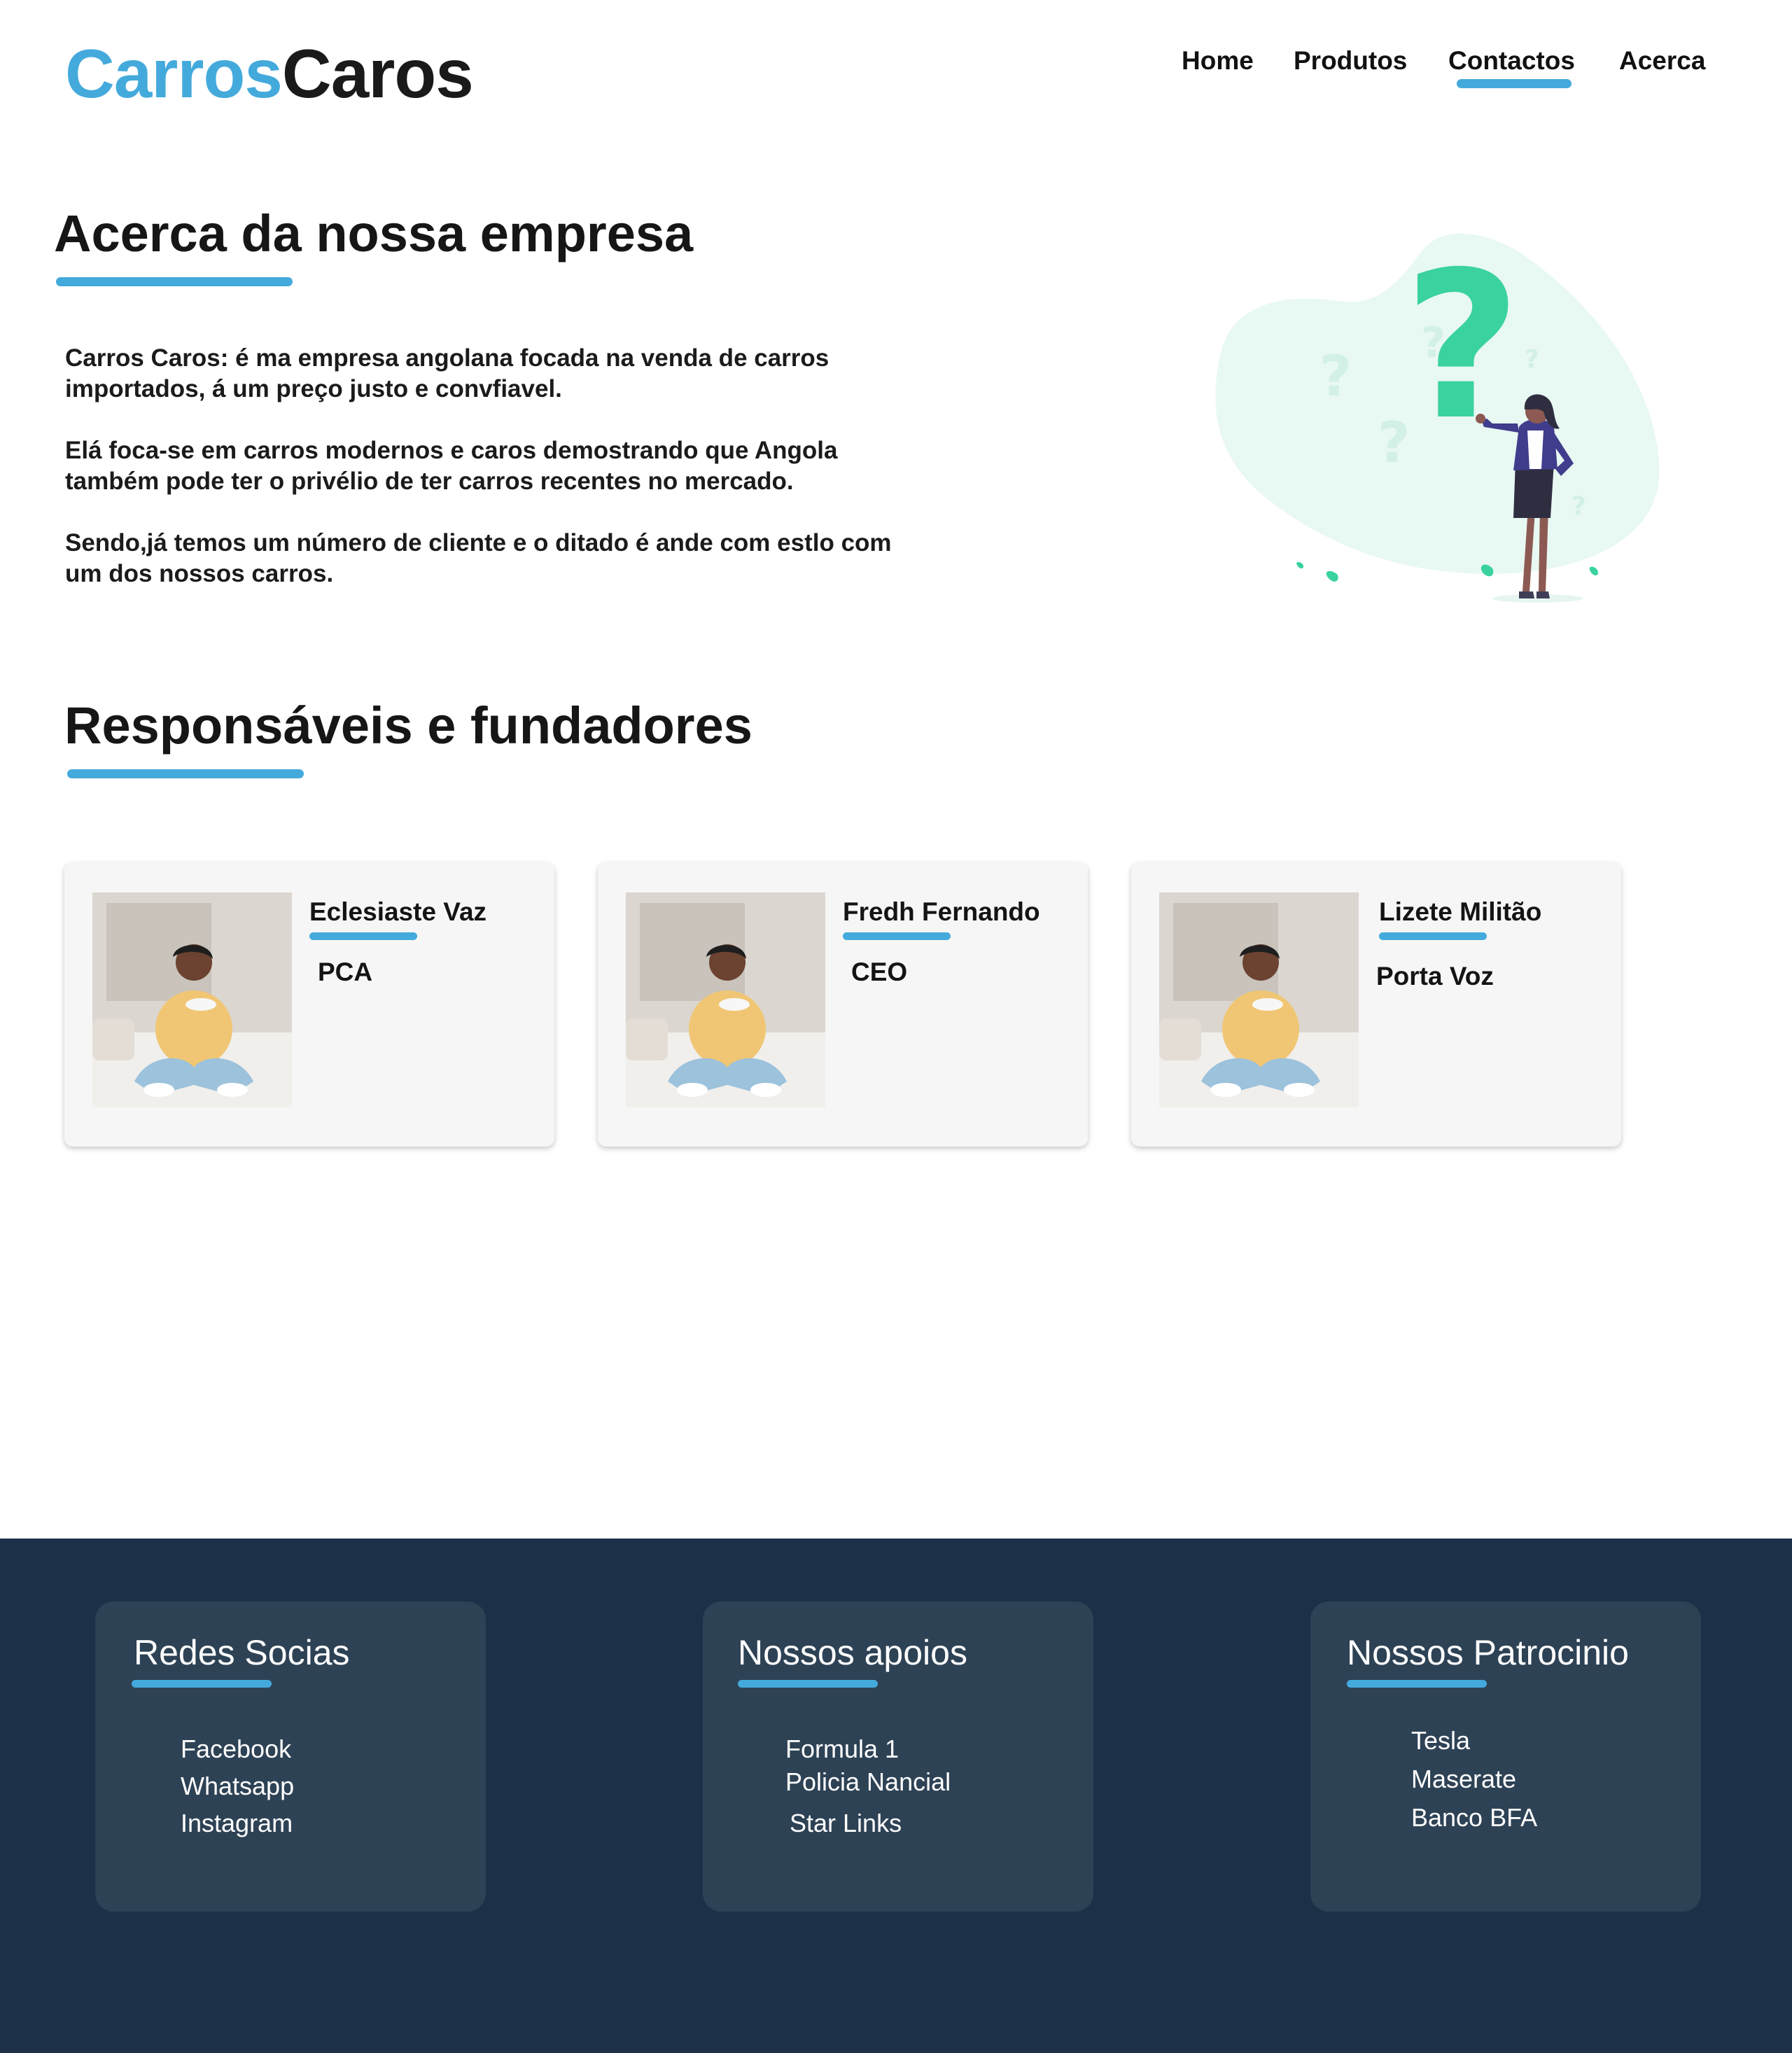 The image size is (1792, 2053). Describe the element at coordinates (846, 1824) in the screenshot. I see `footer-link-starlinks: Star Links` at that location.